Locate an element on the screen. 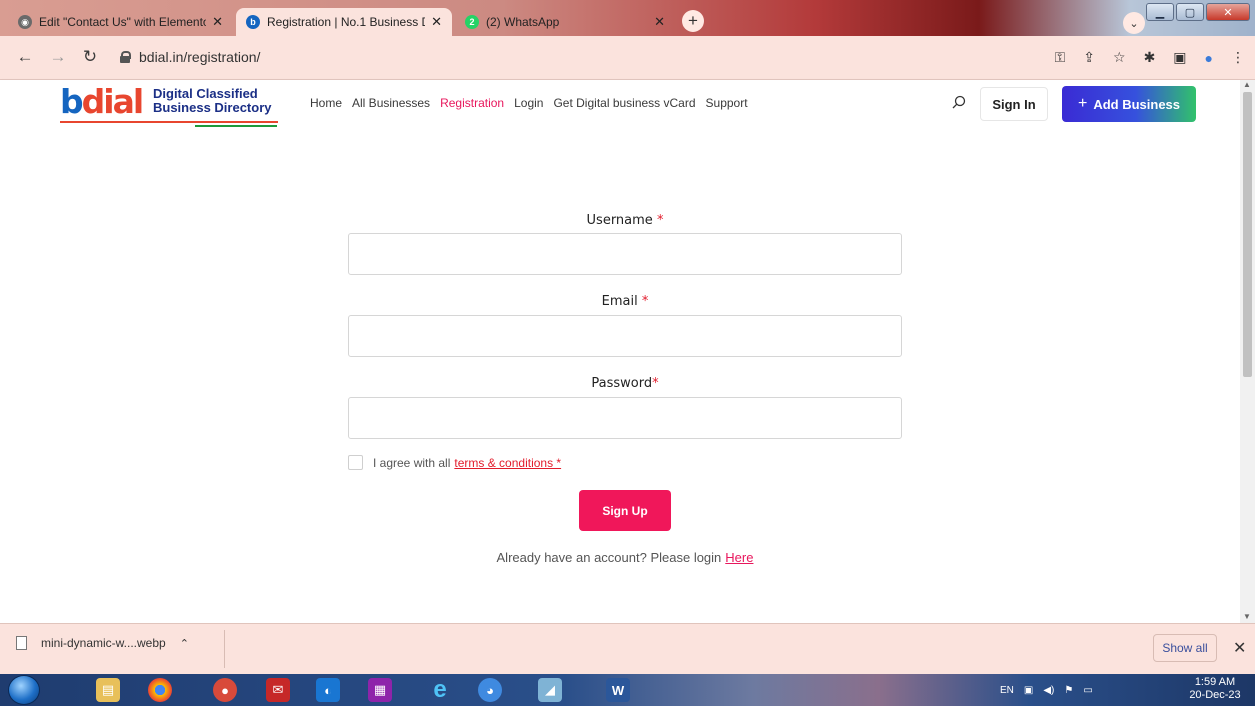 Image resolution: width=1255 pixels, height=706 pixels. terms-agree-row: I agree with all terms & conditions * is located at coordinates (454, 462).